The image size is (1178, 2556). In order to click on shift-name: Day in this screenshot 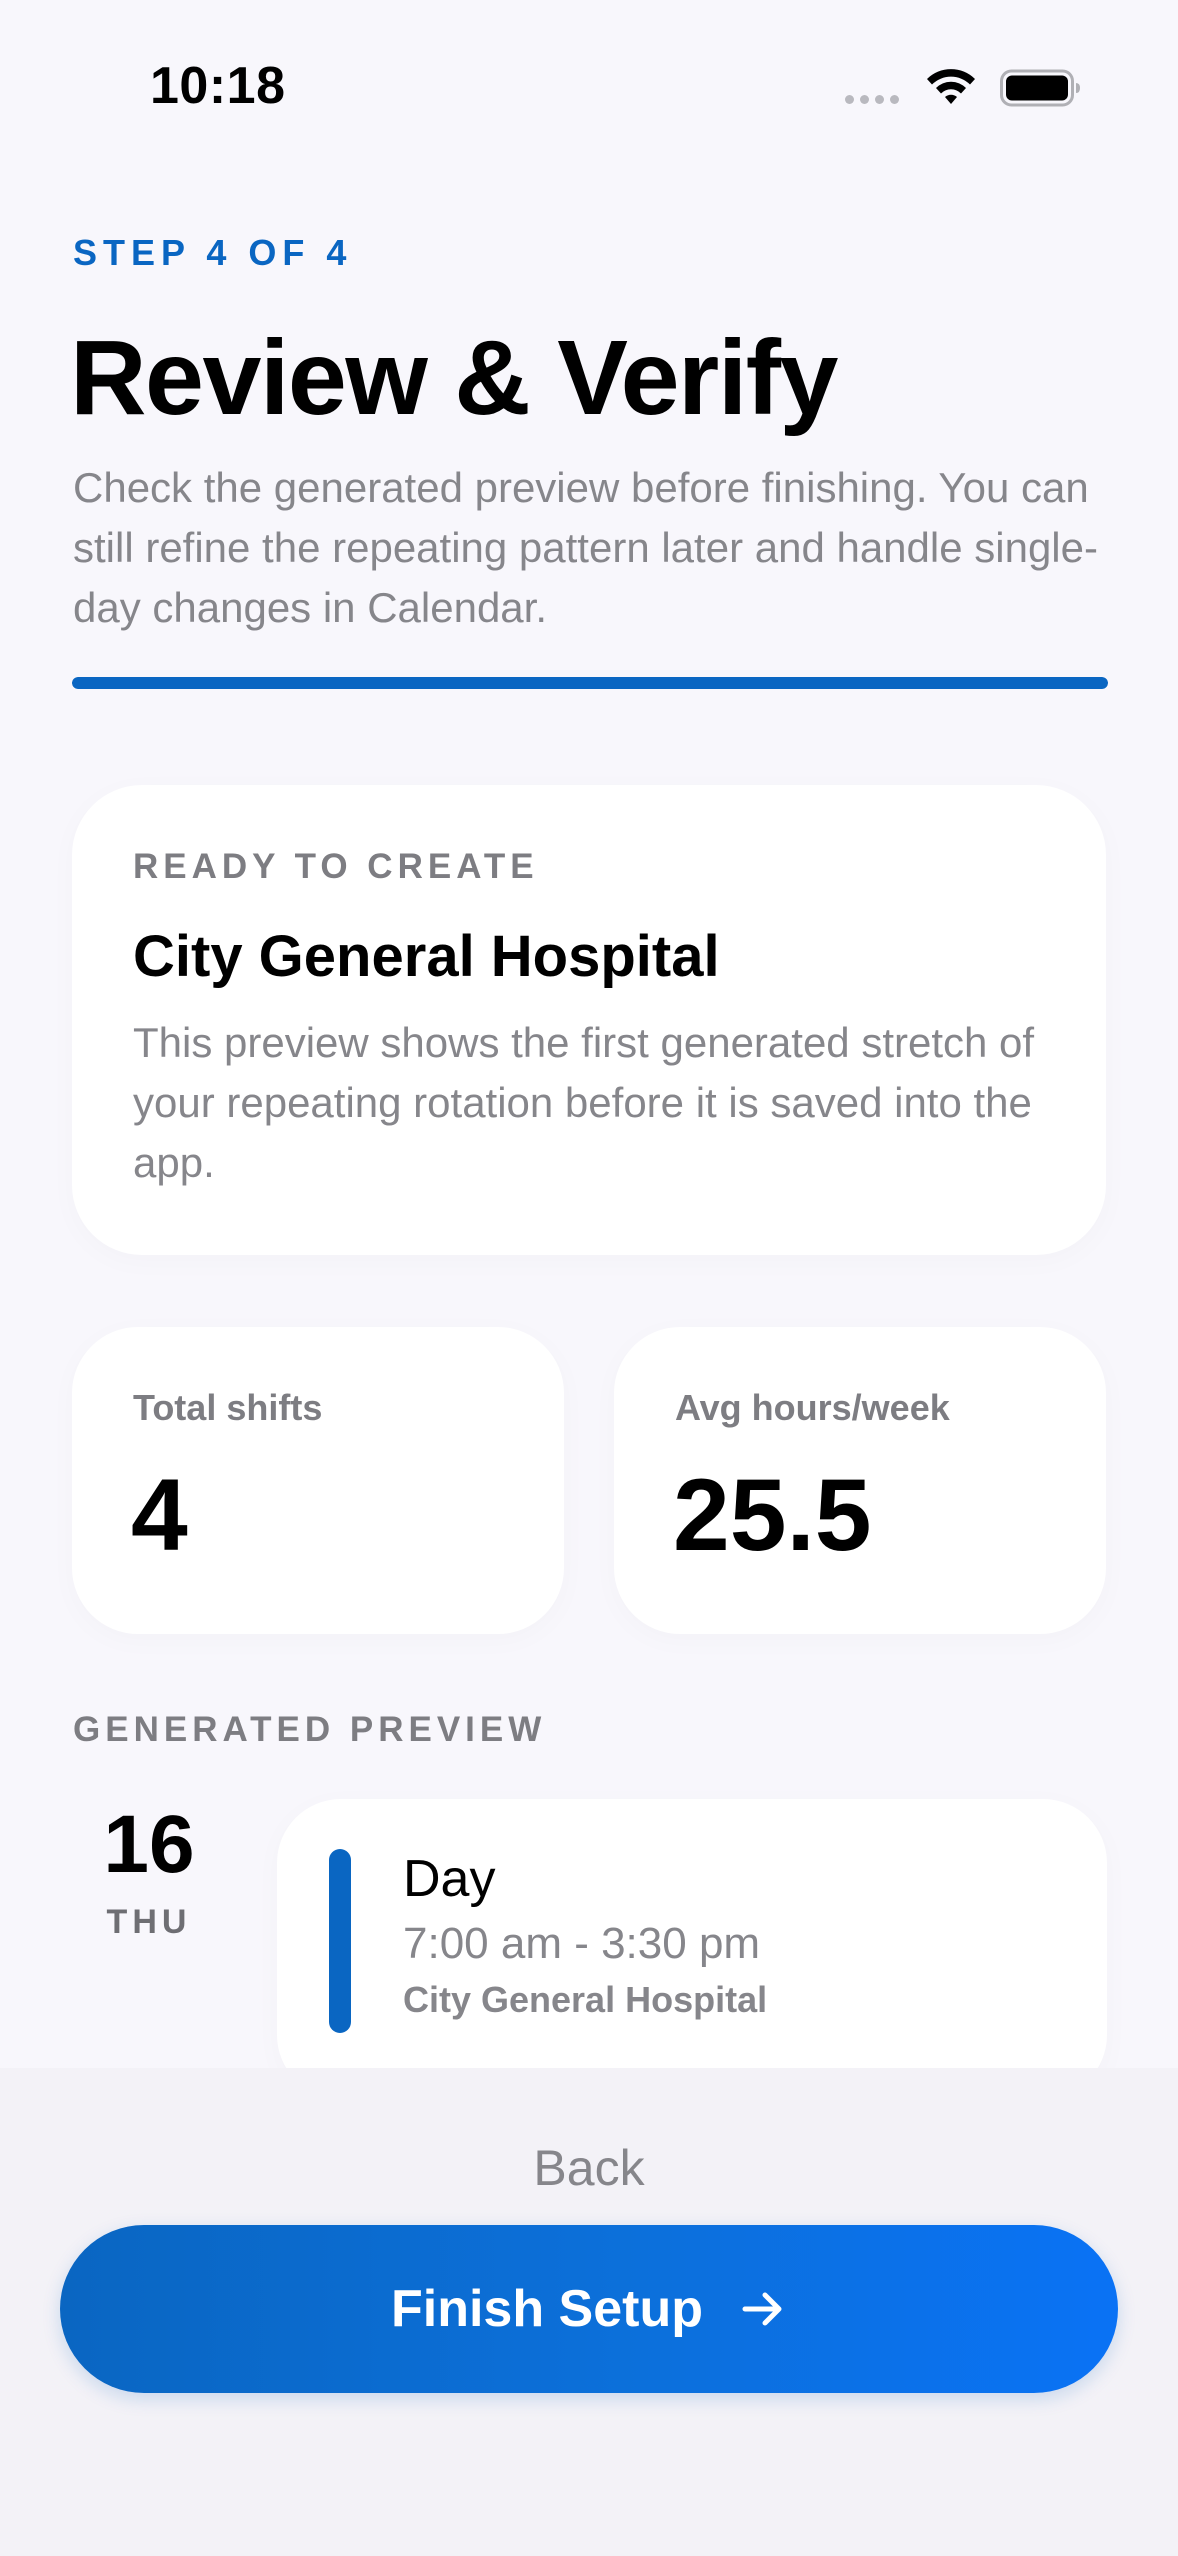, I will do `click(449, 1879)`.